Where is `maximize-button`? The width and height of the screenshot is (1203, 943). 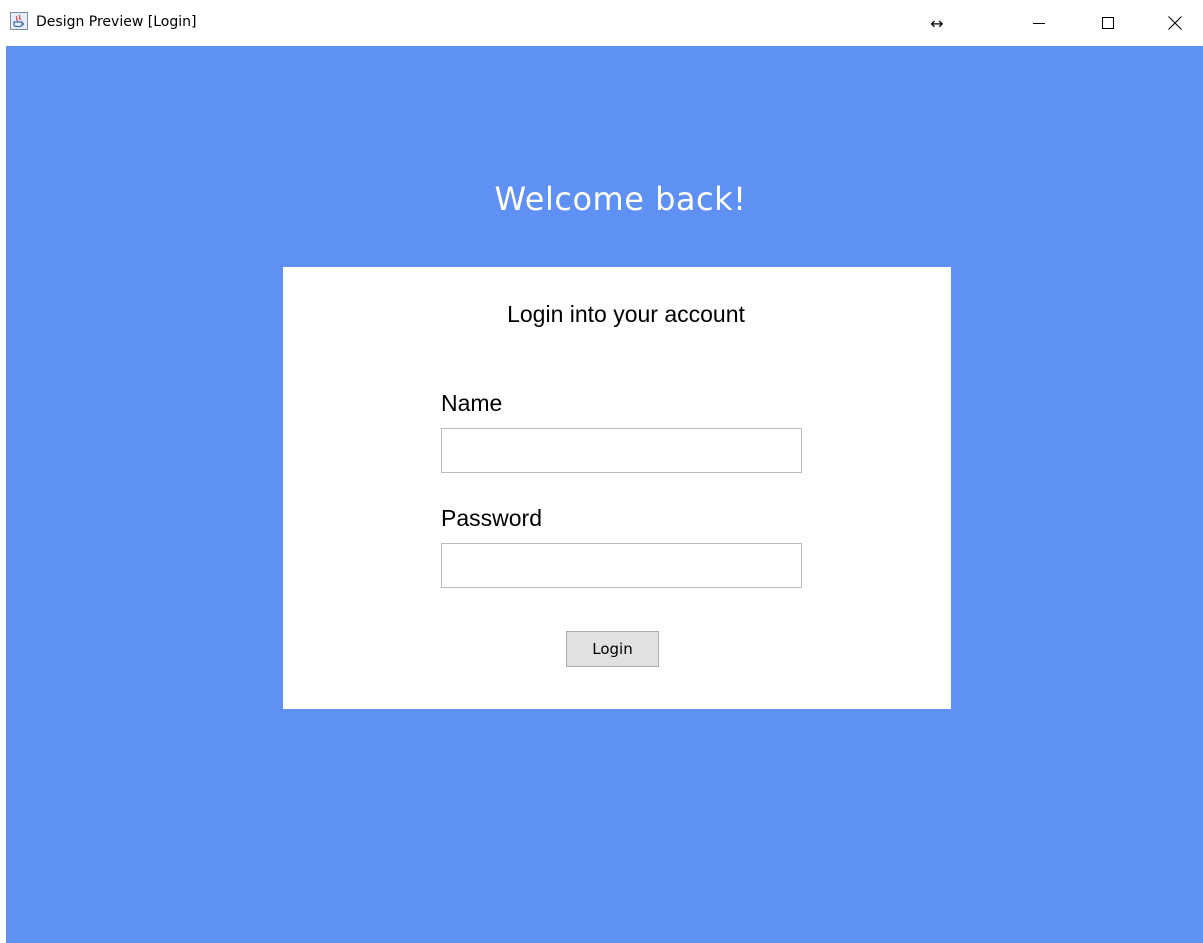
maximize-button is located at coordinates (1108, 23).